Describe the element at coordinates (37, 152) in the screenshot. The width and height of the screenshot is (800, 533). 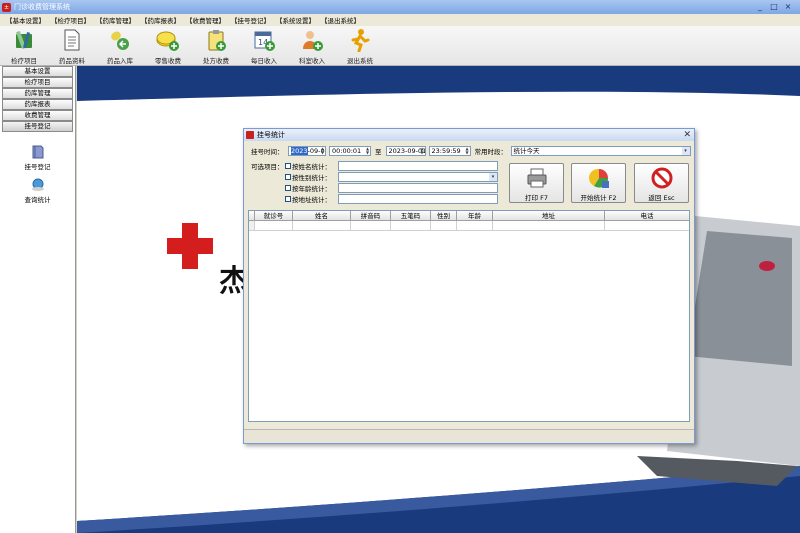
I see `book-icon` at that location.